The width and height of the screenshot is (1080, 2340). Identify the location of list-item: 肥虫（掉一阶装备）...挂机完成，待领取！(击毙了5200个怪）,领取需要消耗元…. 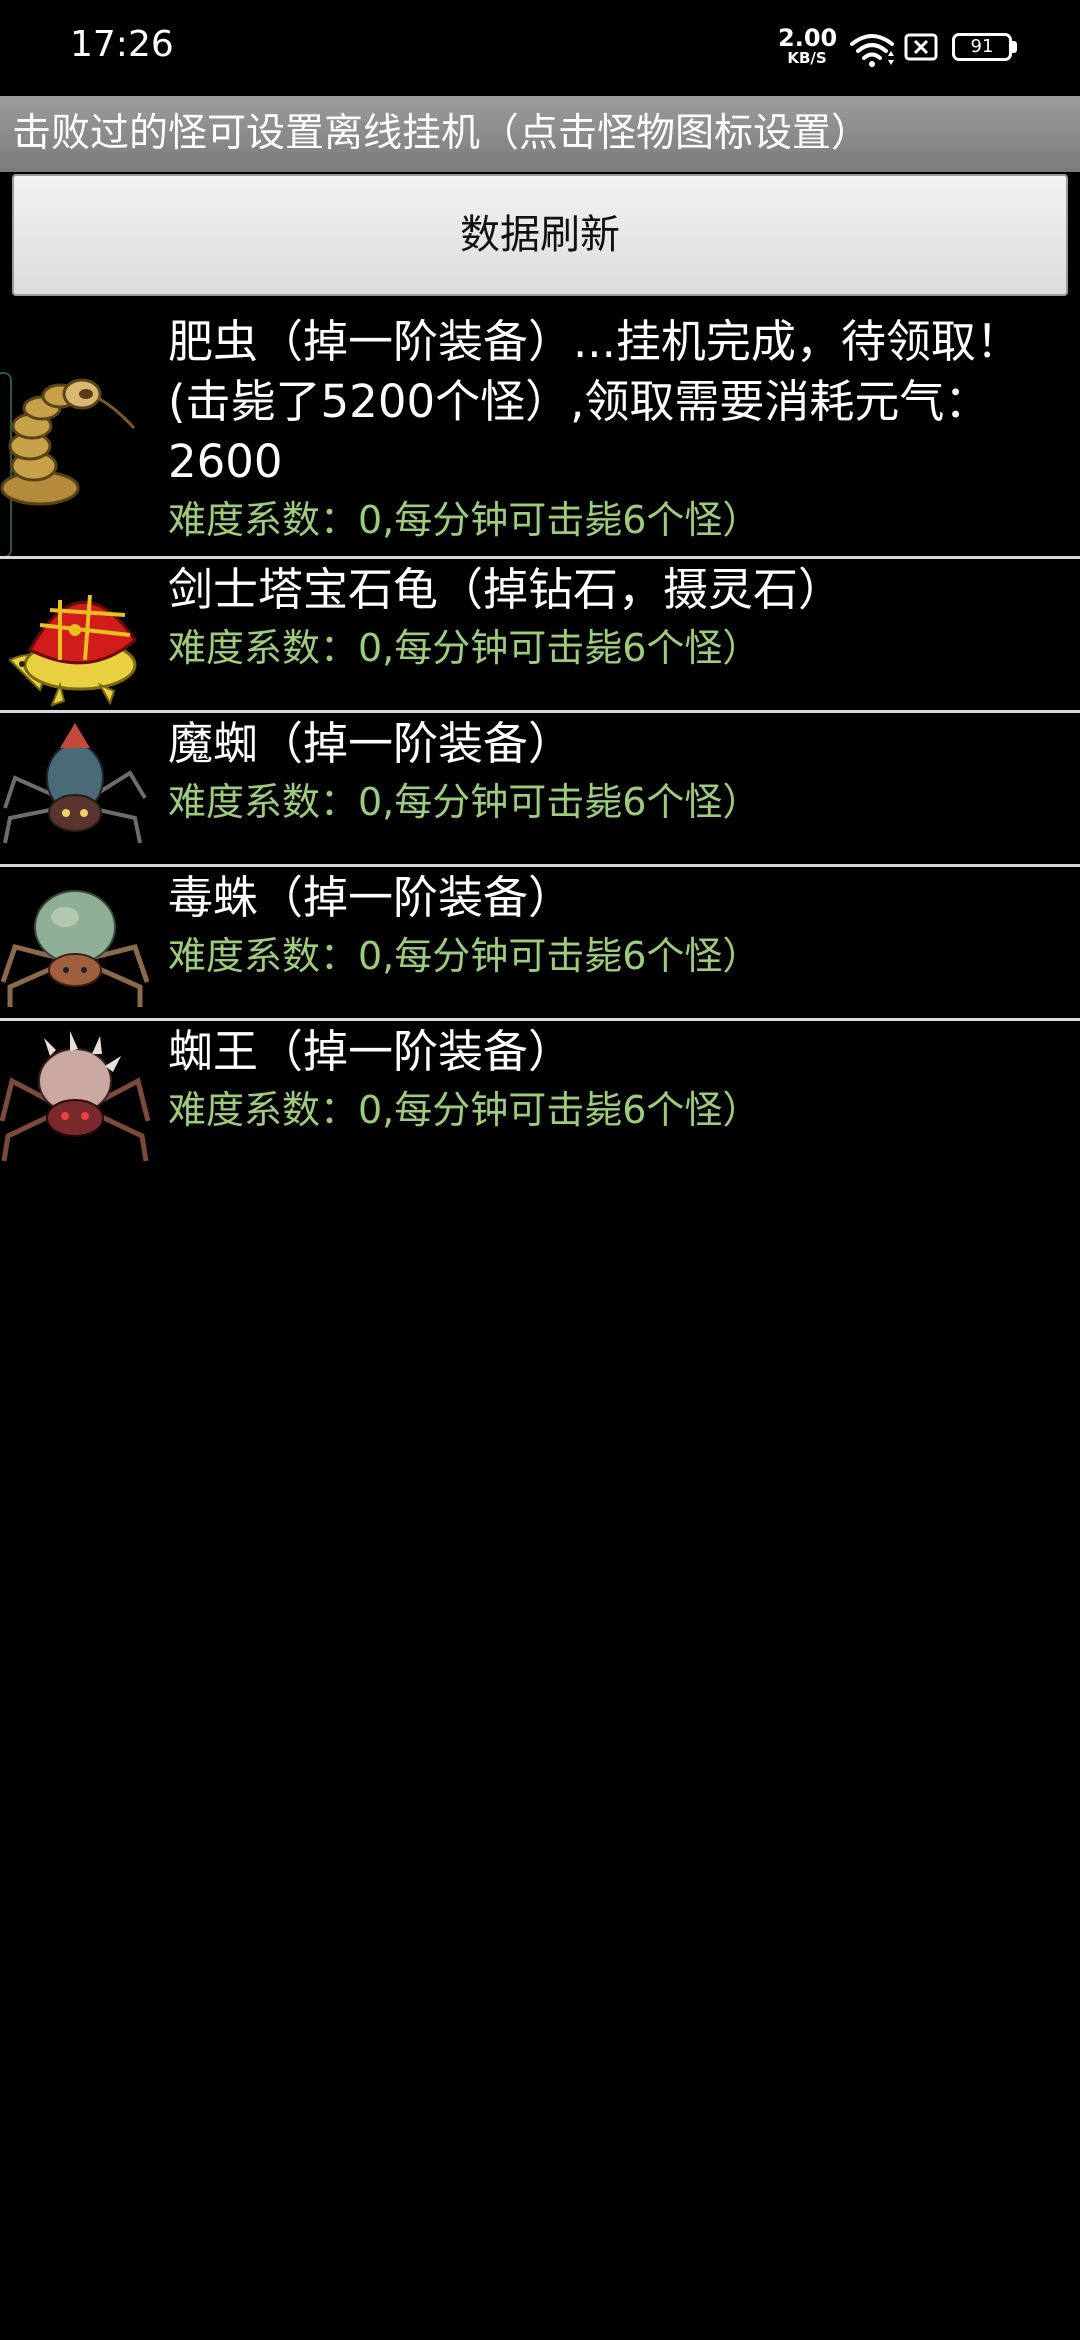
(618, 430).